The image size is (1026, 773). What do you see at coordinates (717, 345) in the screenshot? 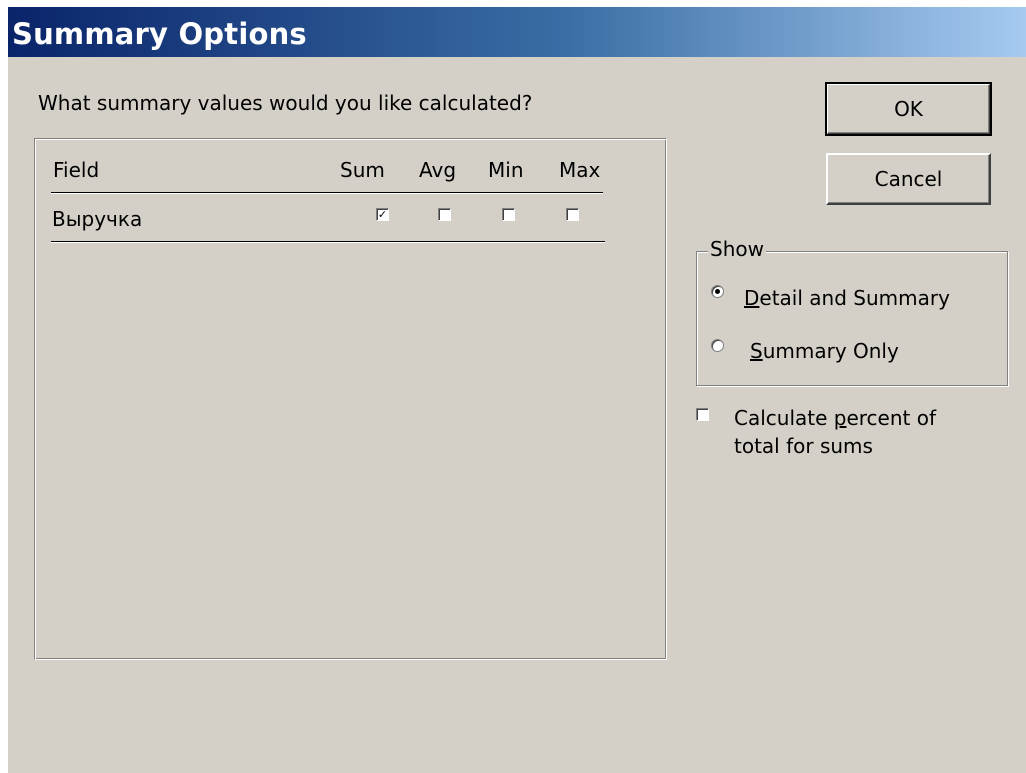
I see `summary-only-radio` at bounding box center [717, 345].